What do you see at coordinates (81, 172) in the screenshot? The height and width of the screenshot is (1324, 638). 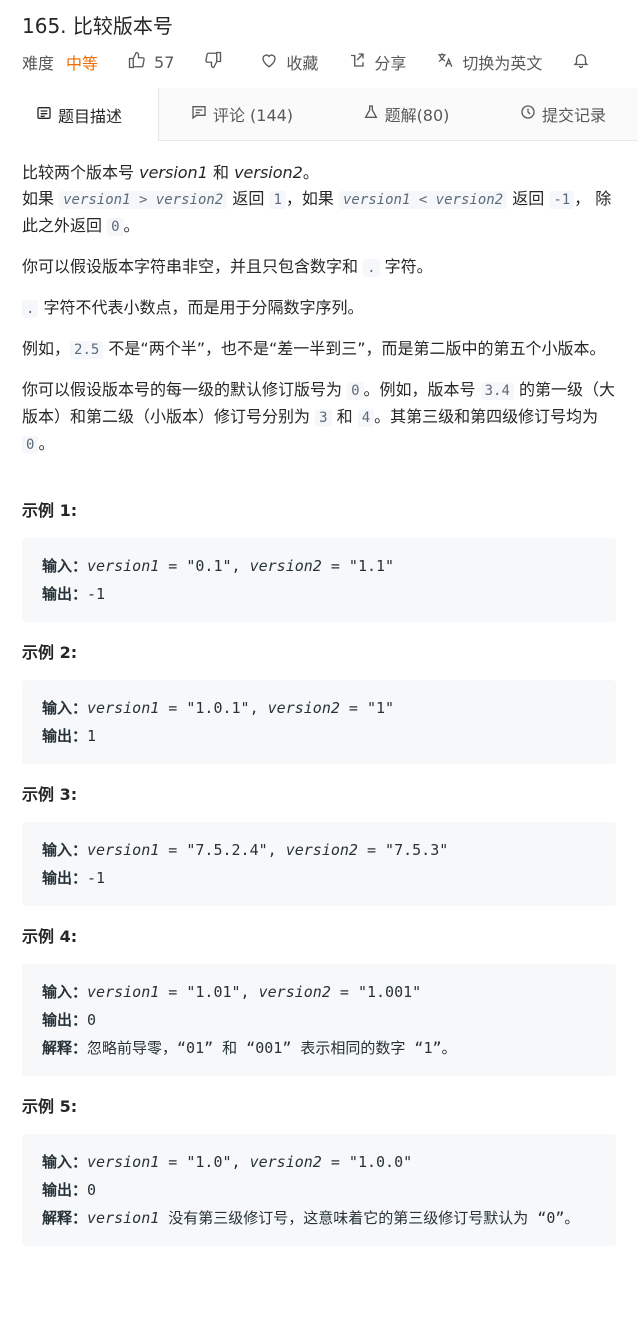 I see `text: 比较两个版本号` at bounding box center [81, 172].